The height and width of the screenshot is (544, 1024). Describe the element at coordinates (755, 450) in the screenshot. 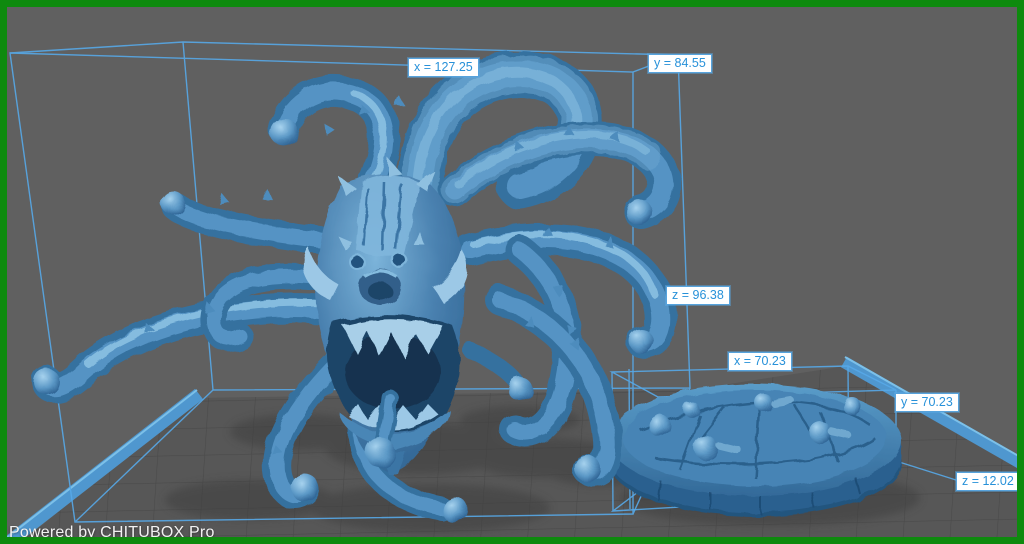

I see `model-round-base` at that location.